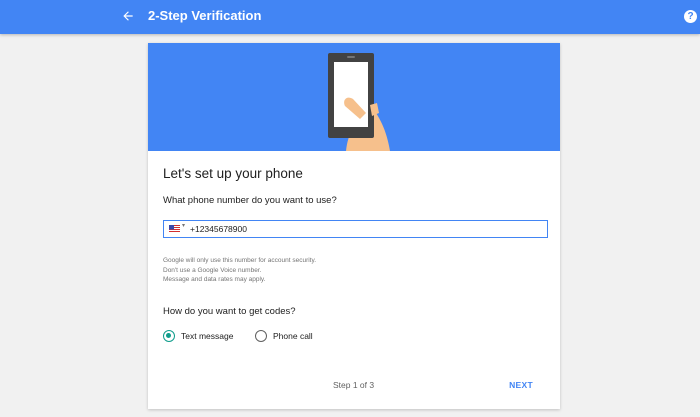 The image size is (700, 417). Describe the element at coordinates (174, 229) in the screenshot. I see `us-flag-icon` at that location.